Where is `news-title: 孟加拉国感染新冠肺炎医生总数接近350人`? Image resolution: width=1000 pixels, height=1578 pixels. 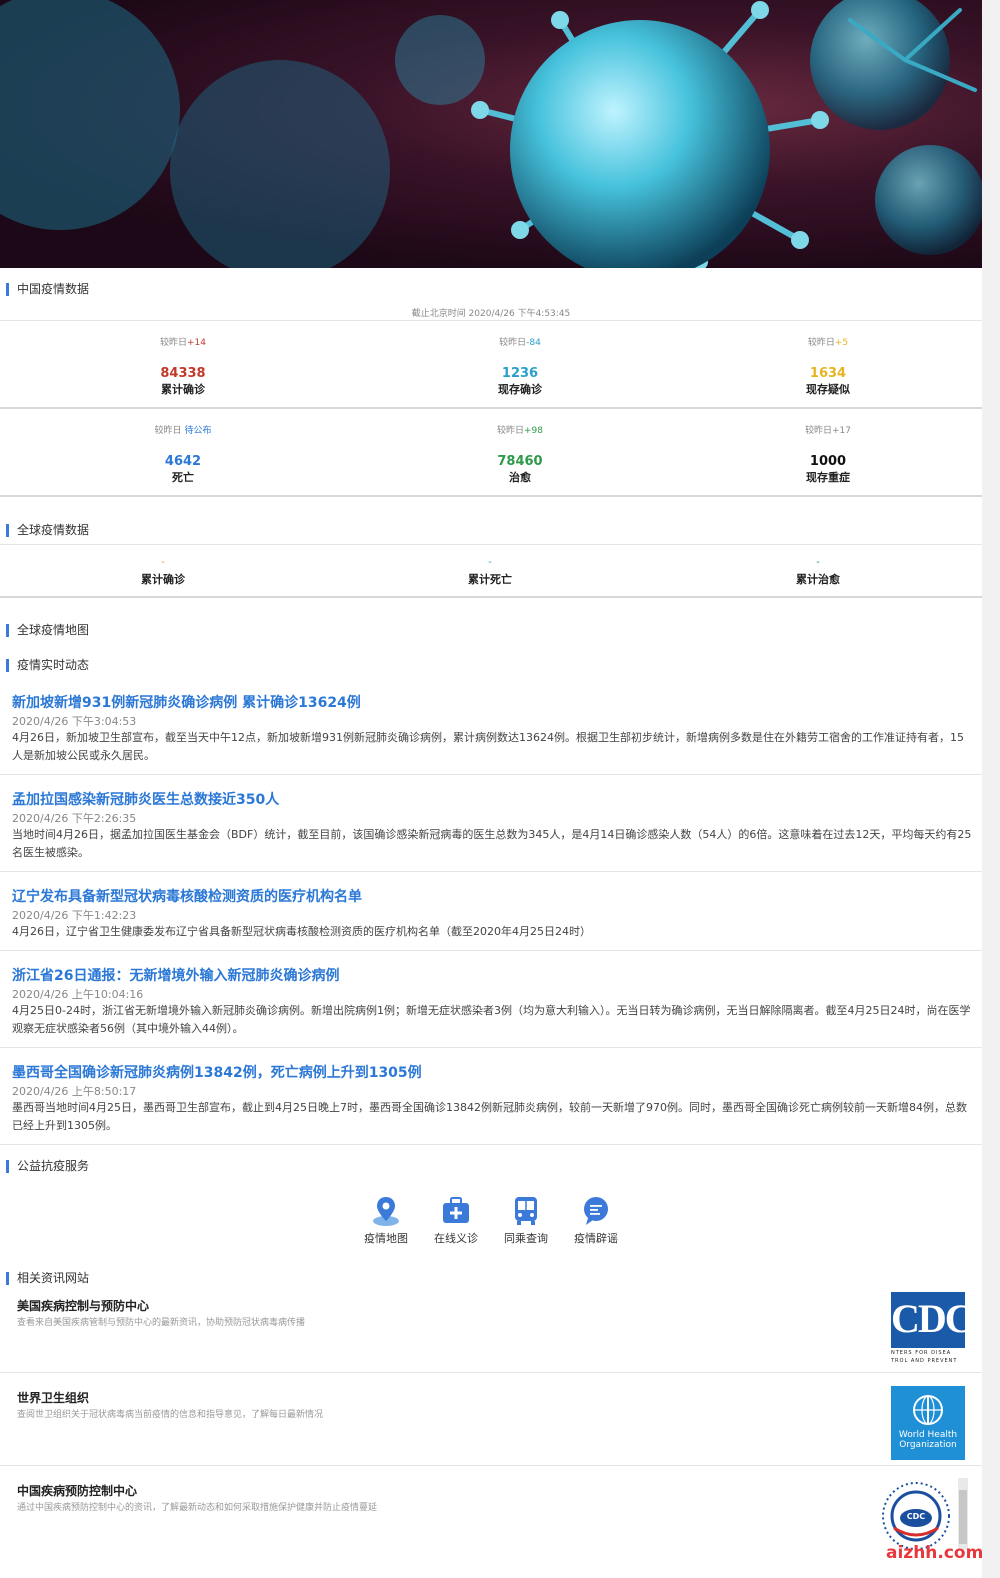
news-title: 孟加拉国感染新冠肺炎医生总数接近350人 is located at coordinates (145, 799).